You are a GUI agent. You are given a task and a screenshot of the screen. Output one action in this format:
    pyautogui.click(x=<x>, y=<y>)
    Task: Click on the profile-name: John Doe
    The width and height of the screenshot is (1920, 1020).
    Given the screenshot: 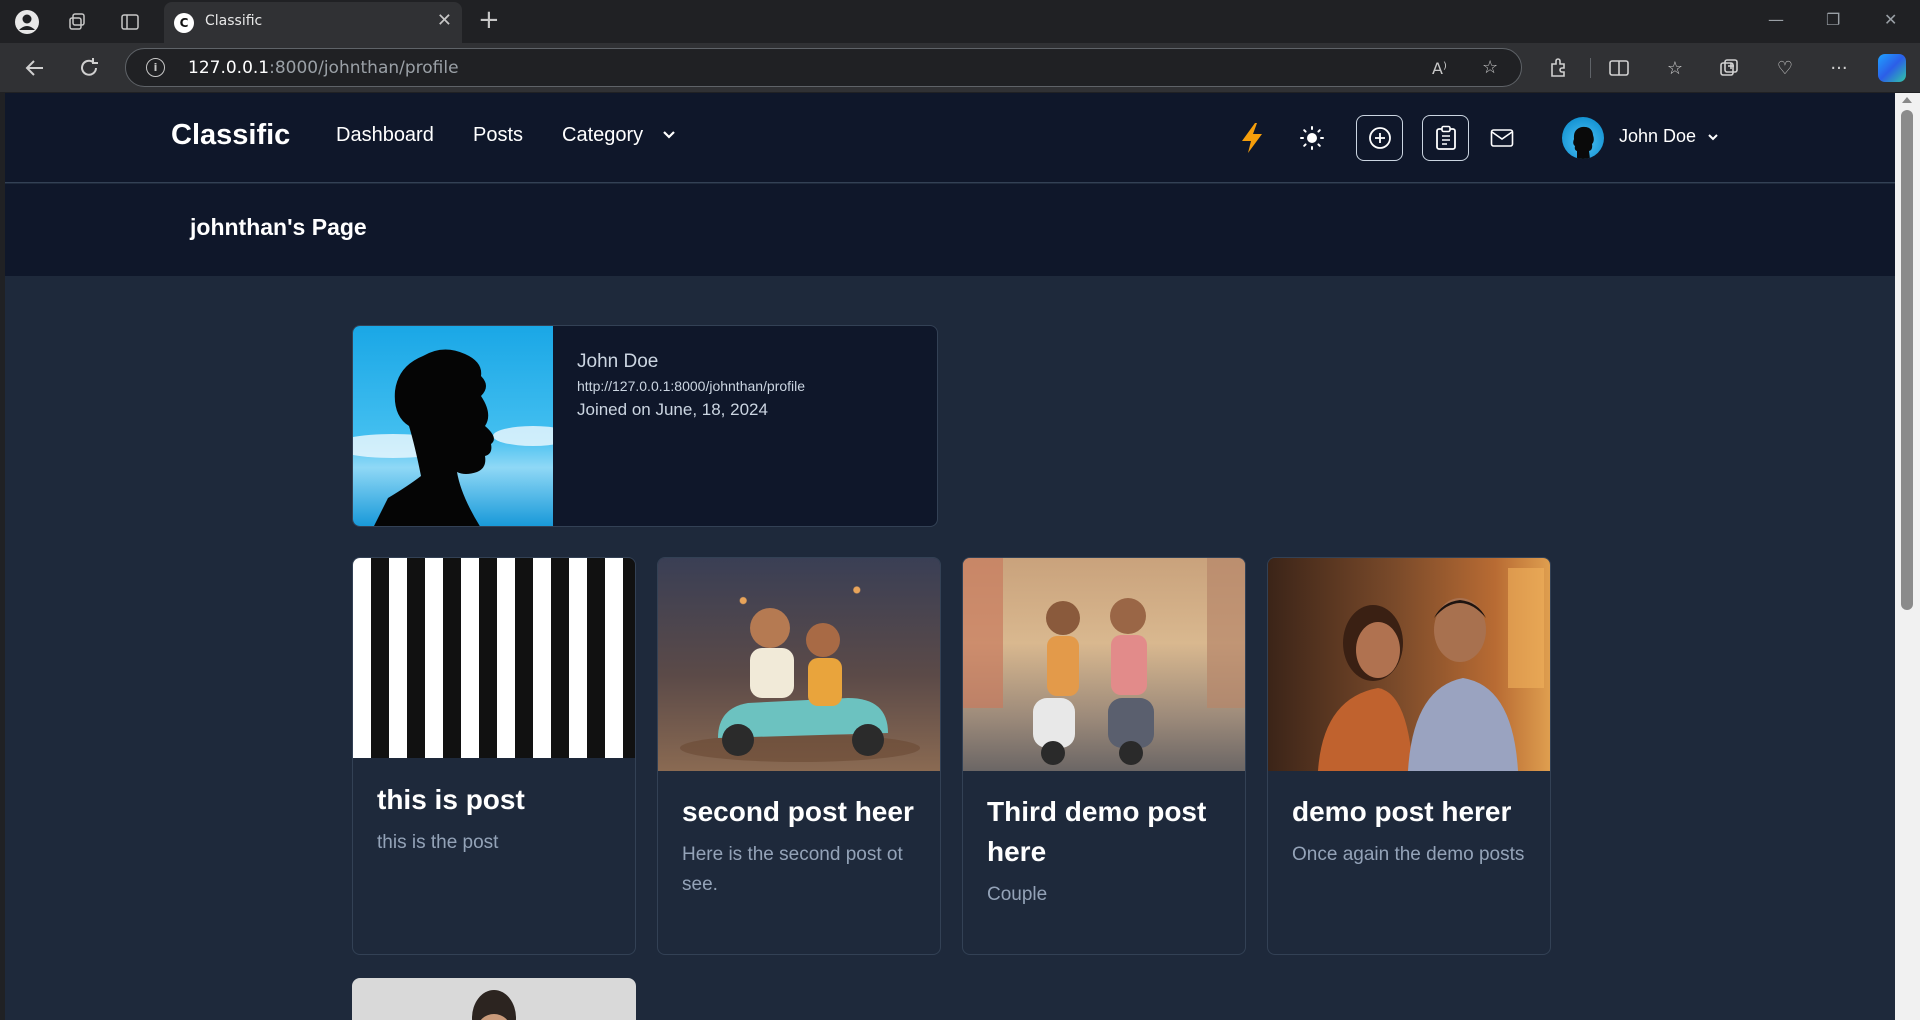 What is the action you would take?
    pyautogui.click(x=618, y=361)
    